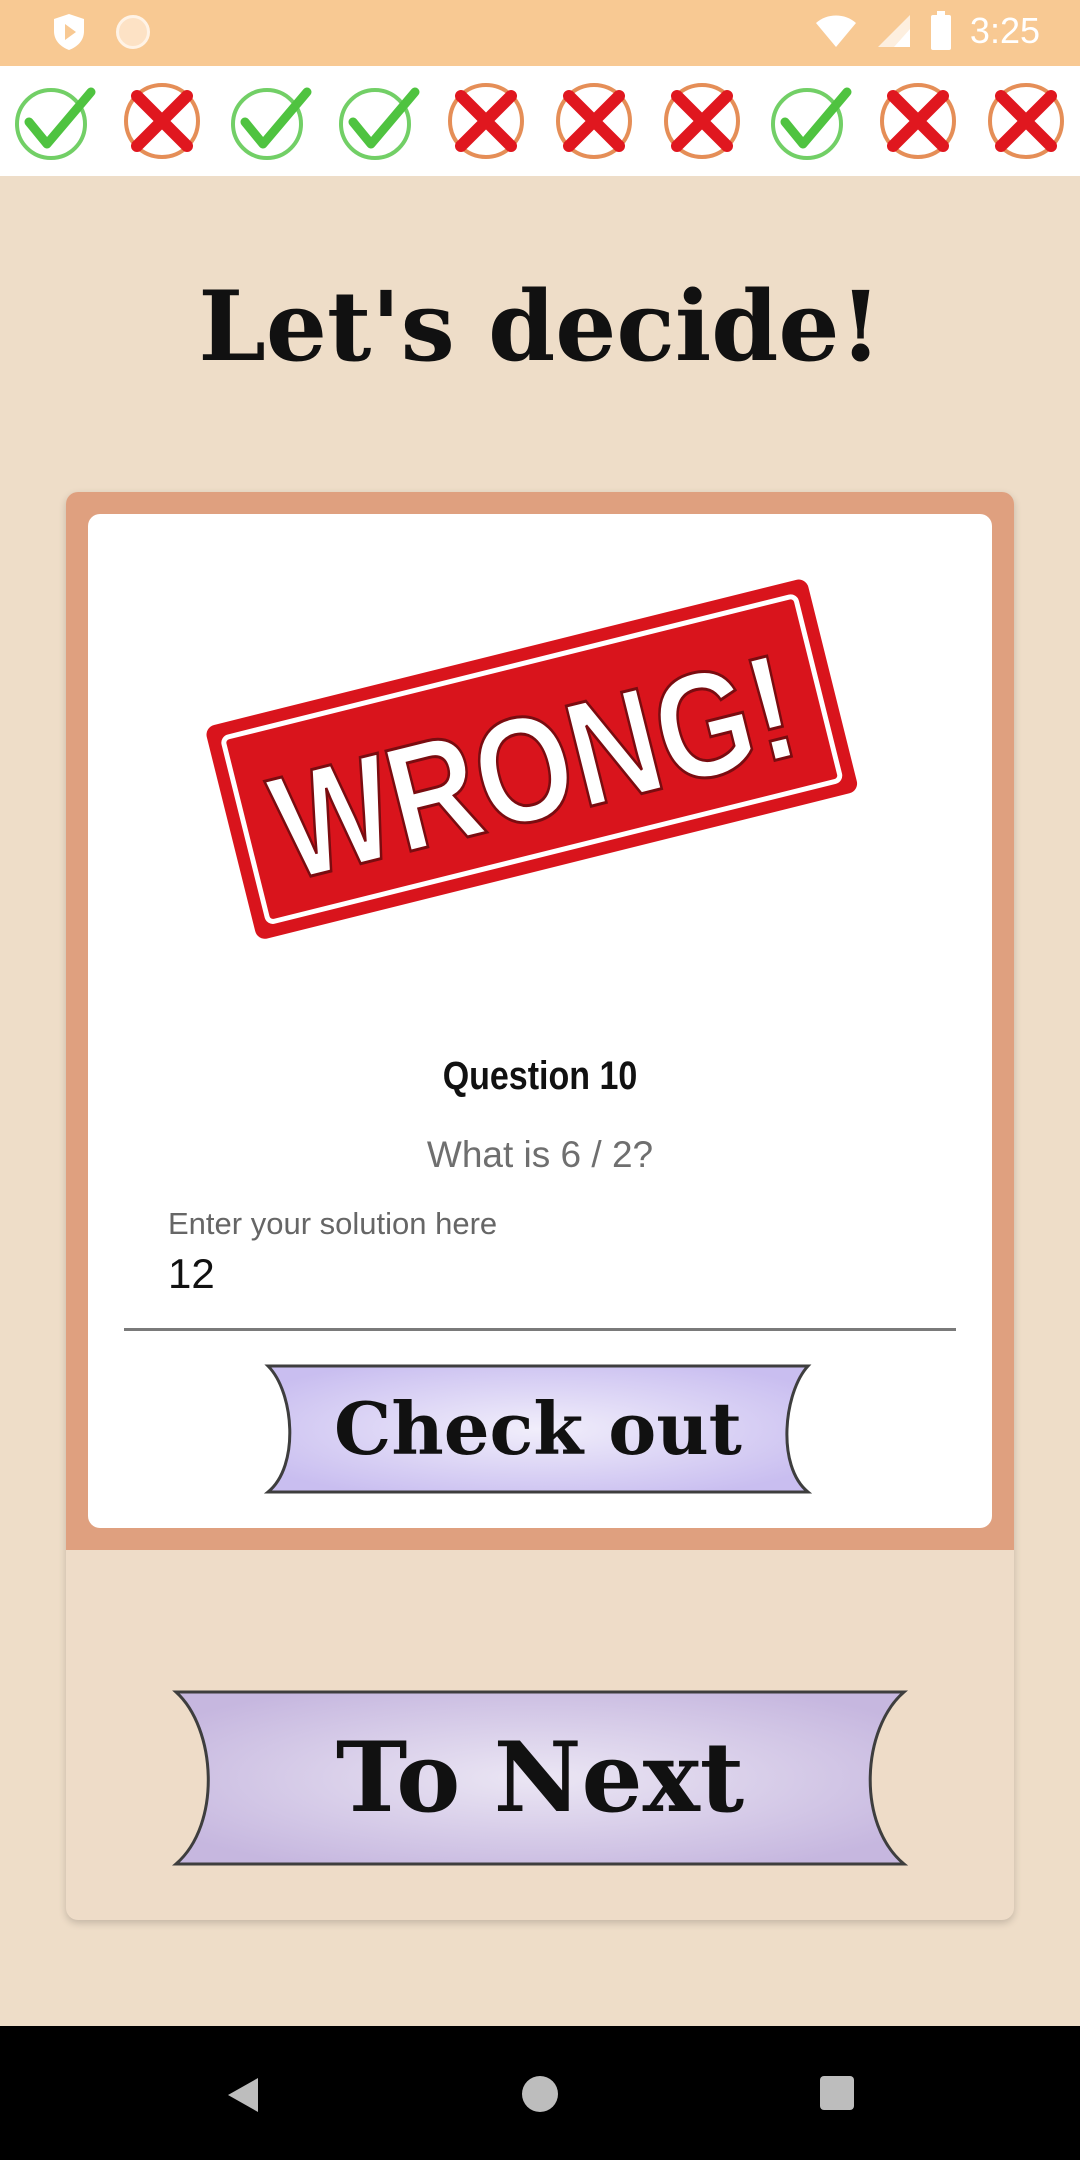 This screenshot has width=1080, height=2160. Describe the element at coordinates (940, 30) in the screenshot. I see `battery-icon` at that location.